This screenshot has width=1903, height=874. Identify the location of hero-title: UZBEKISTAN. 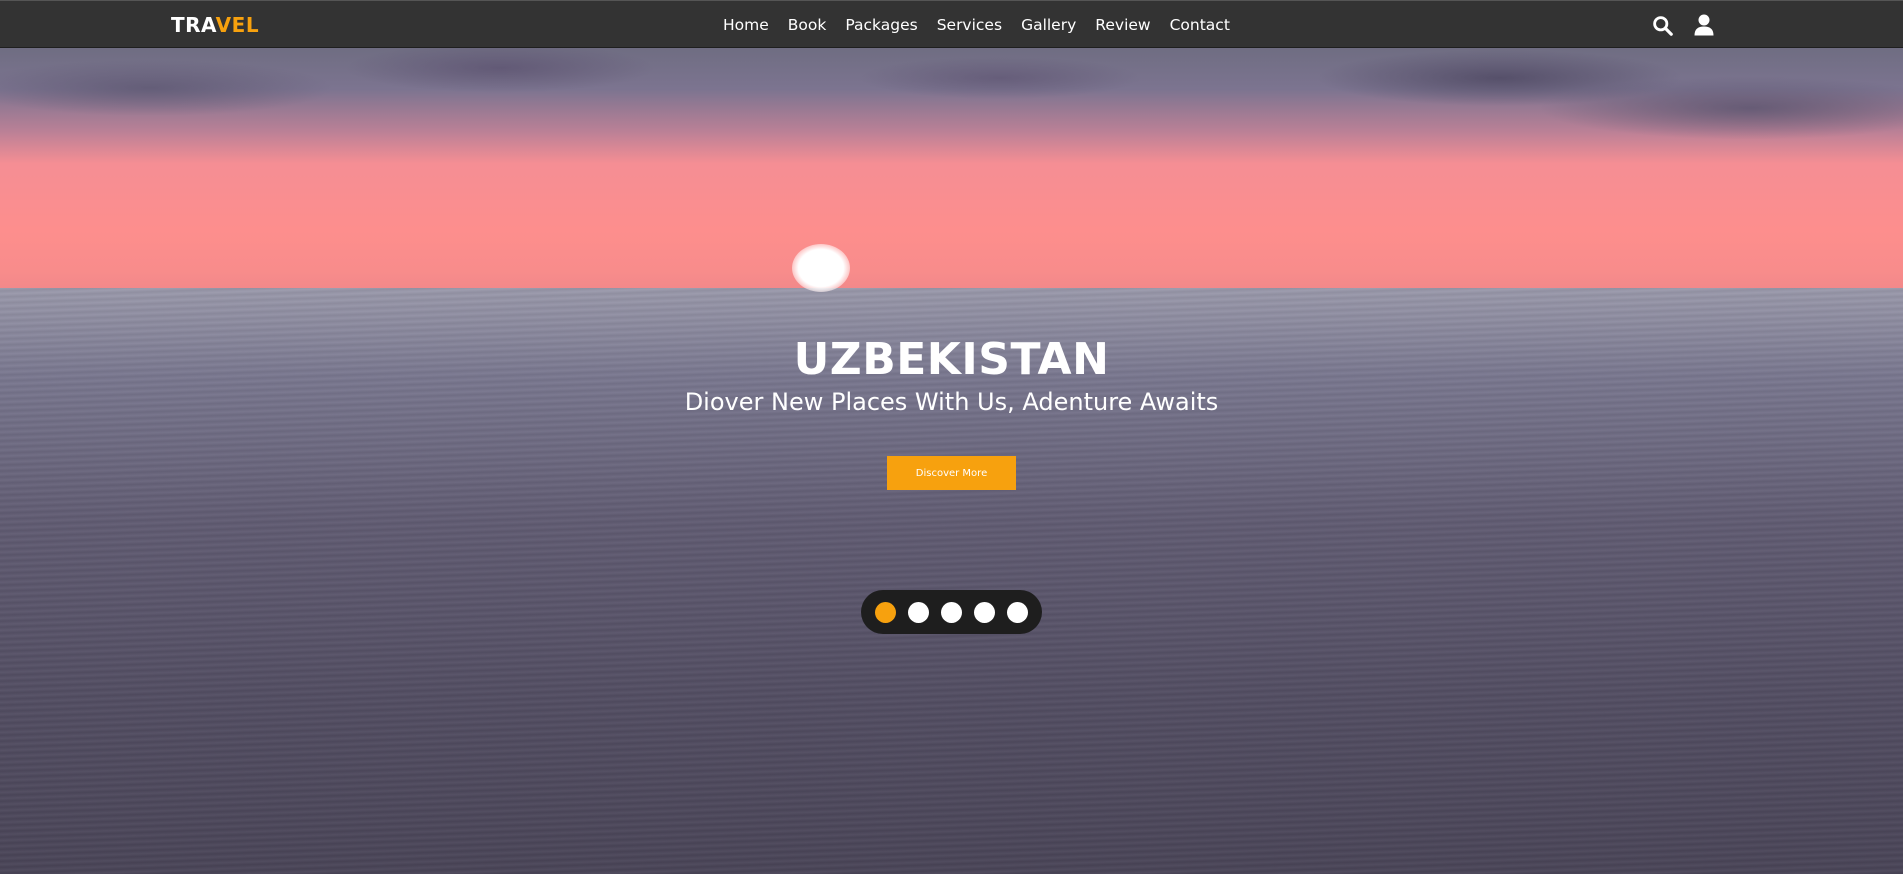
(951, 359).